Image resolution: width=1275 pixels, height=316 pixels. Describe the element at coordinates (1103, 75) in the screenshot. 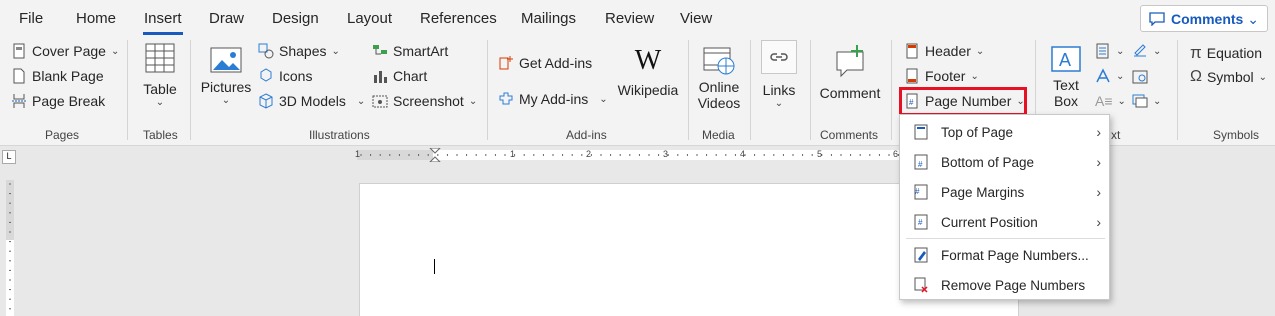

I see `wordart-icon` at that location.